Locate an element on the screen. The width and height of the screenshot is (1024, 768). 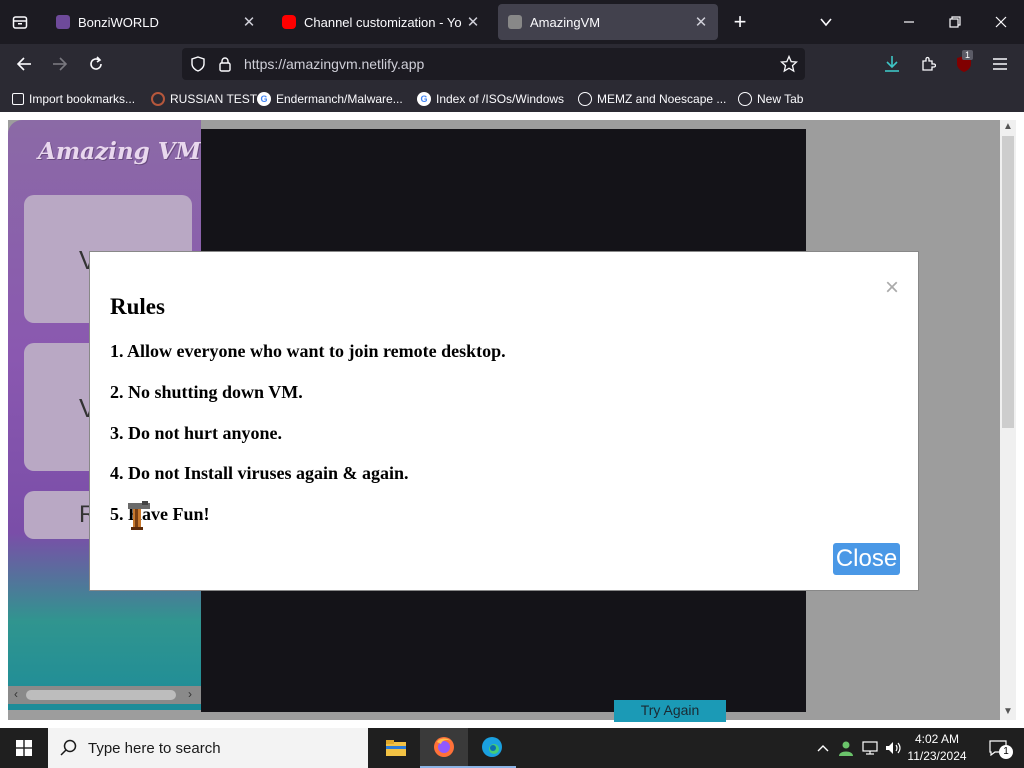
edge-taskbar-button is located at coordinates (492, 748).